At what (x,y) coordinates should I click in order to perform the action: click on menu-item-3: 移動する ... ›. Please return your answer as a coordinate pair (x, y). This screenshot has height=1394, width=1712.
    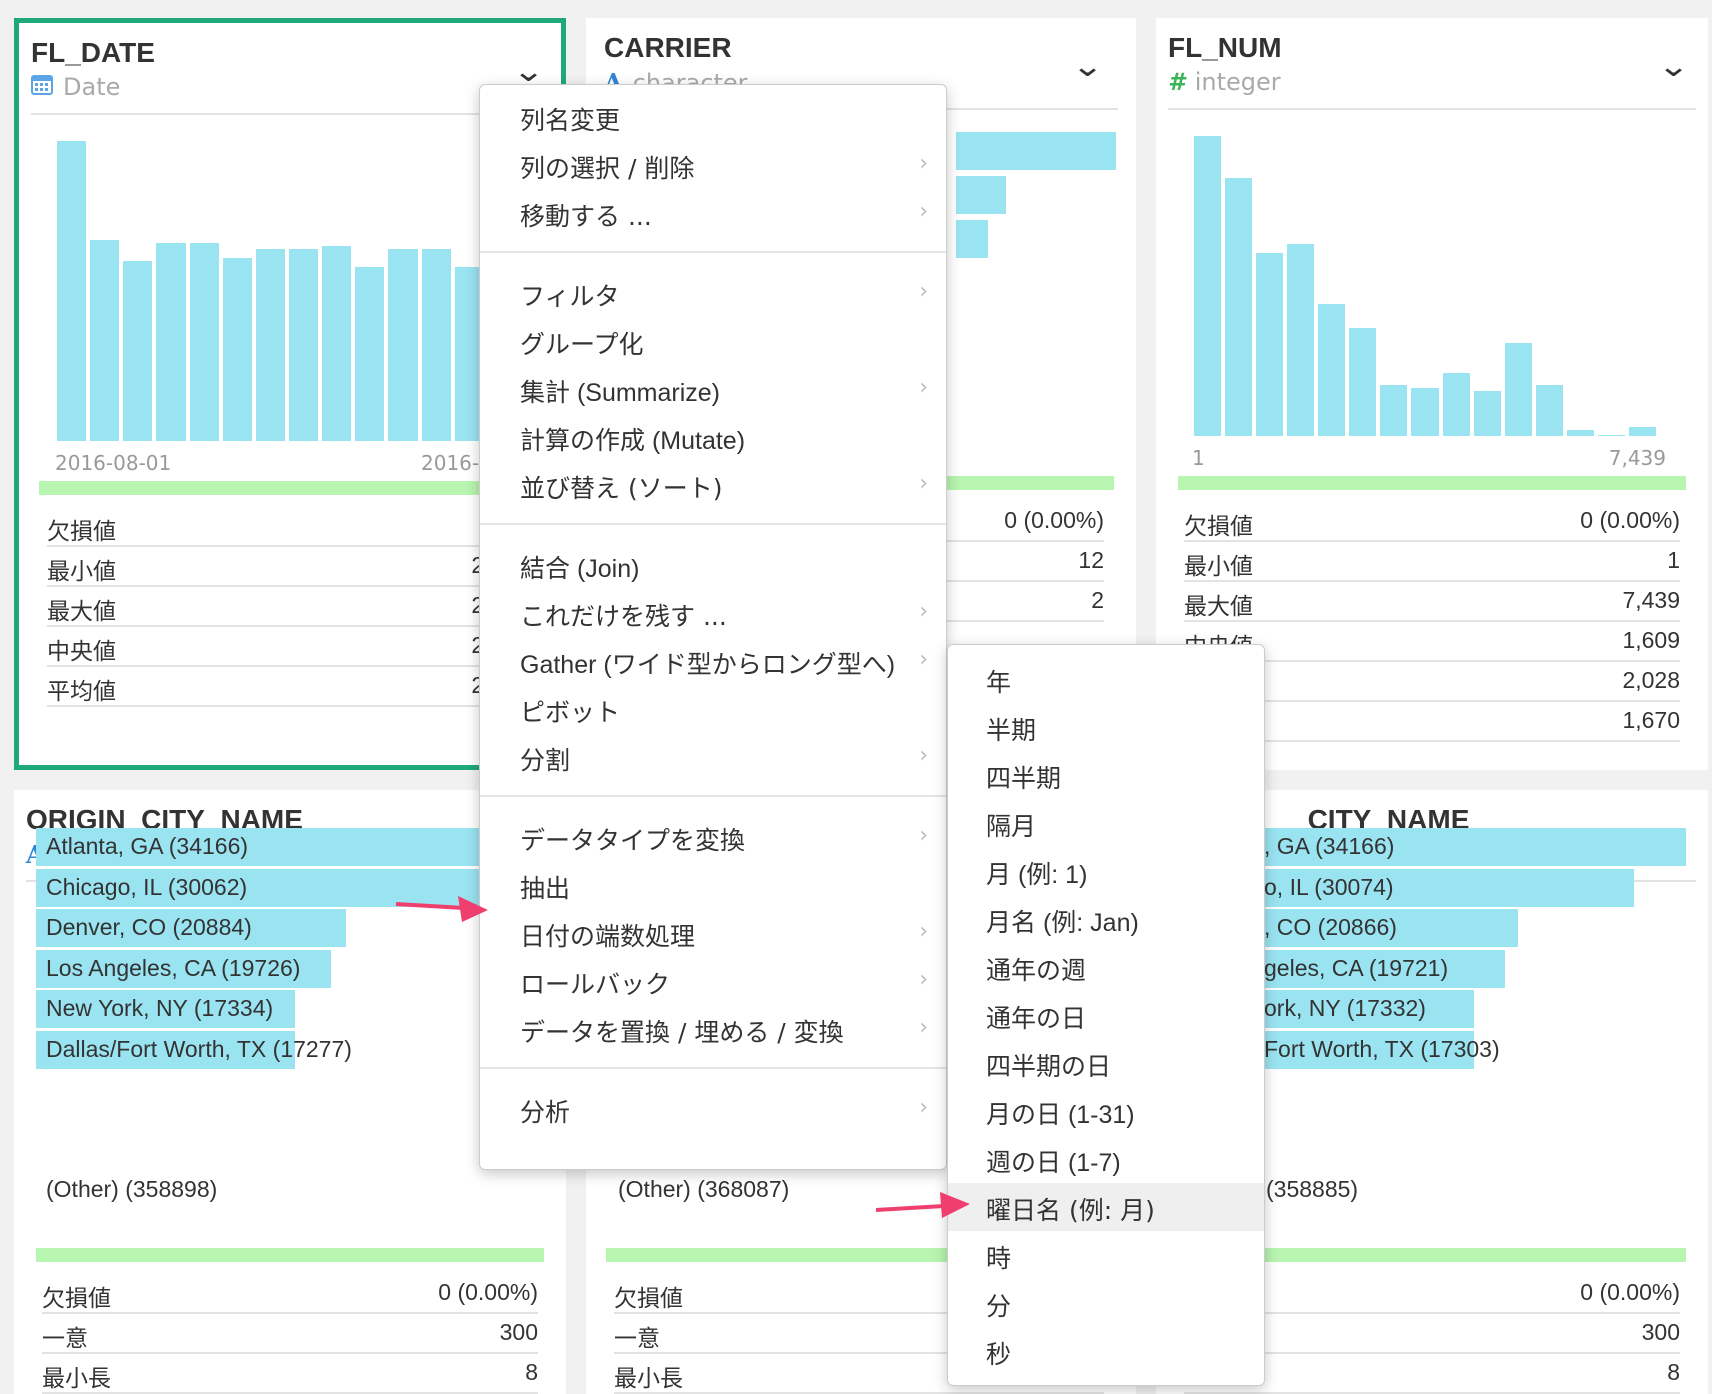
    Looking at the image, I should click on (713, 213).